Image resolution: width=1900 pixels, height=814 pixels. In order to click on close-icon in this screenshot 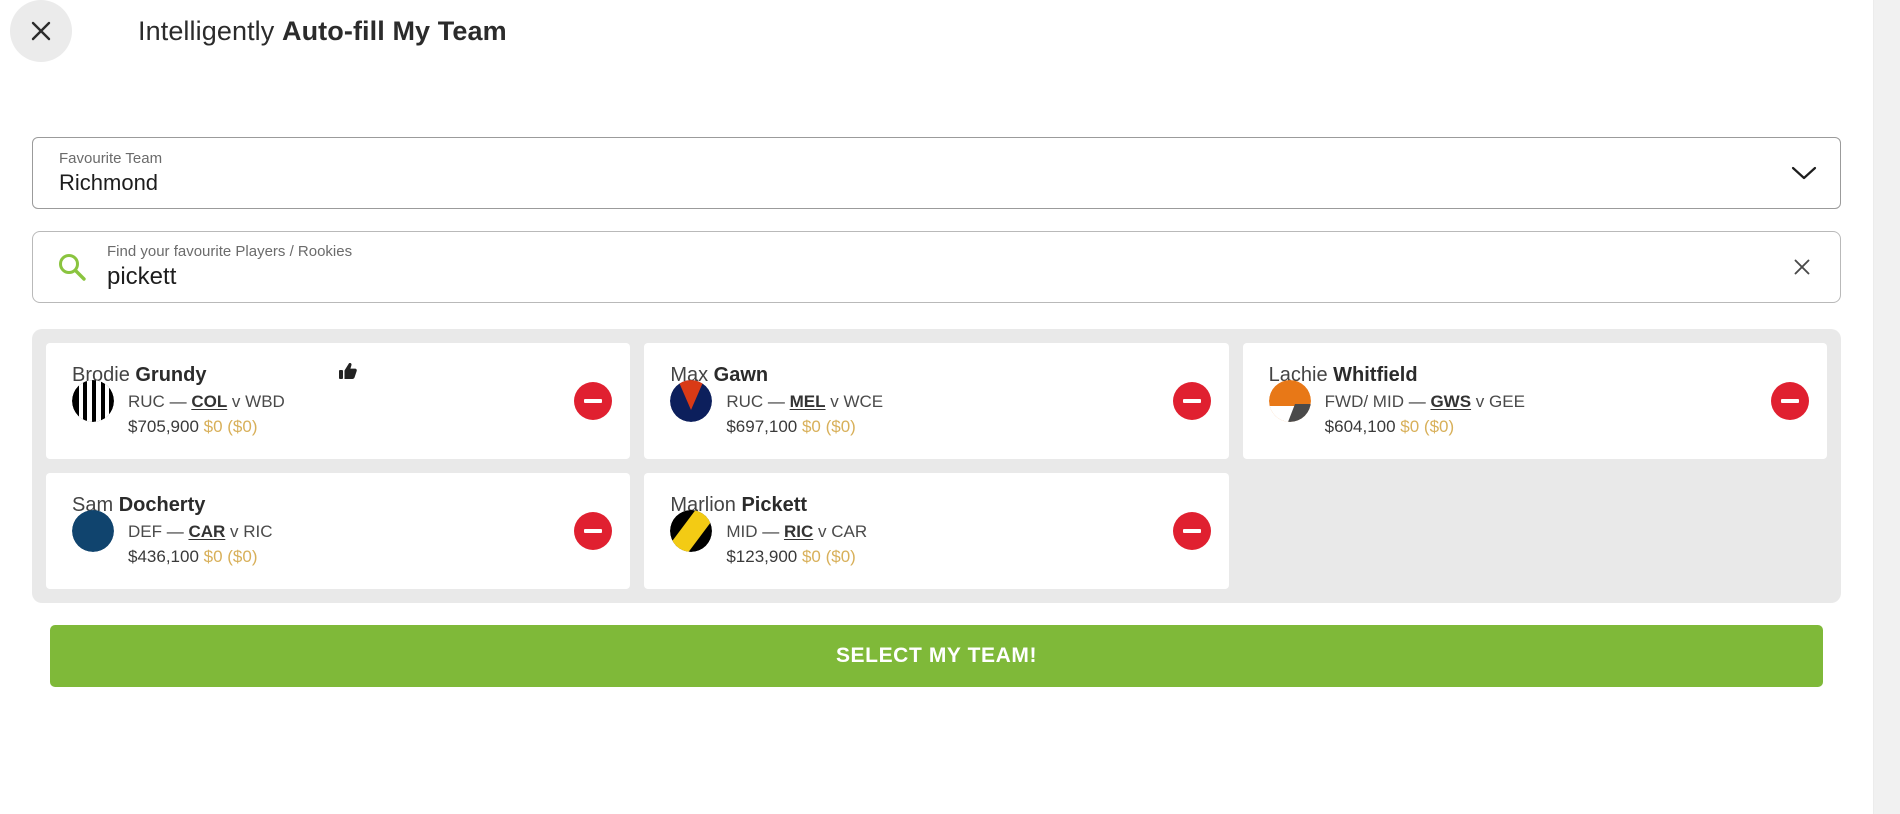, I will do `click(41, 31)`.